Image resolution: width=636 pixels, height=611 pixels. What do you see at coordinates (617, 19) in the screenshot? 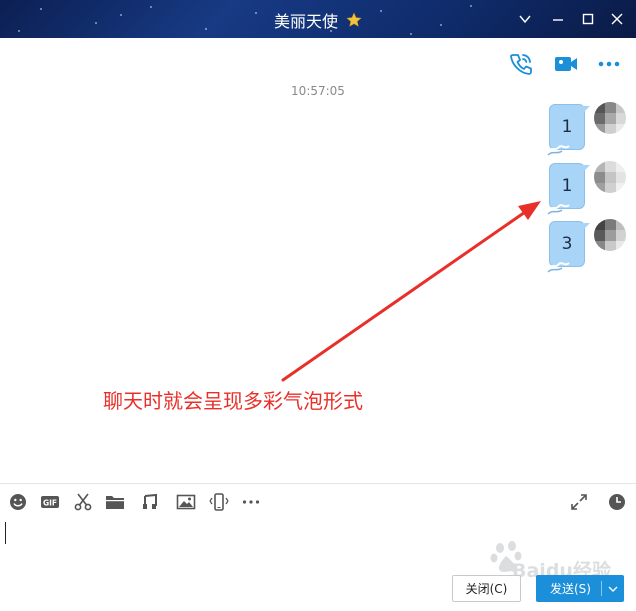
I see `close-icon` at bounding box center [617, 19].